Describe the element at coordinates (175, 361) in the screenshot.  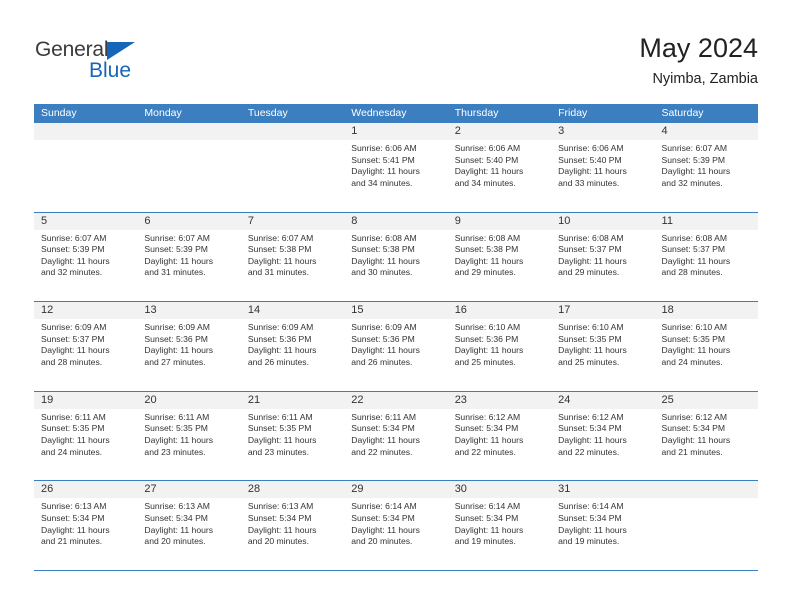
I see `daylight-text-line2: and 27 minutes.` at that location.